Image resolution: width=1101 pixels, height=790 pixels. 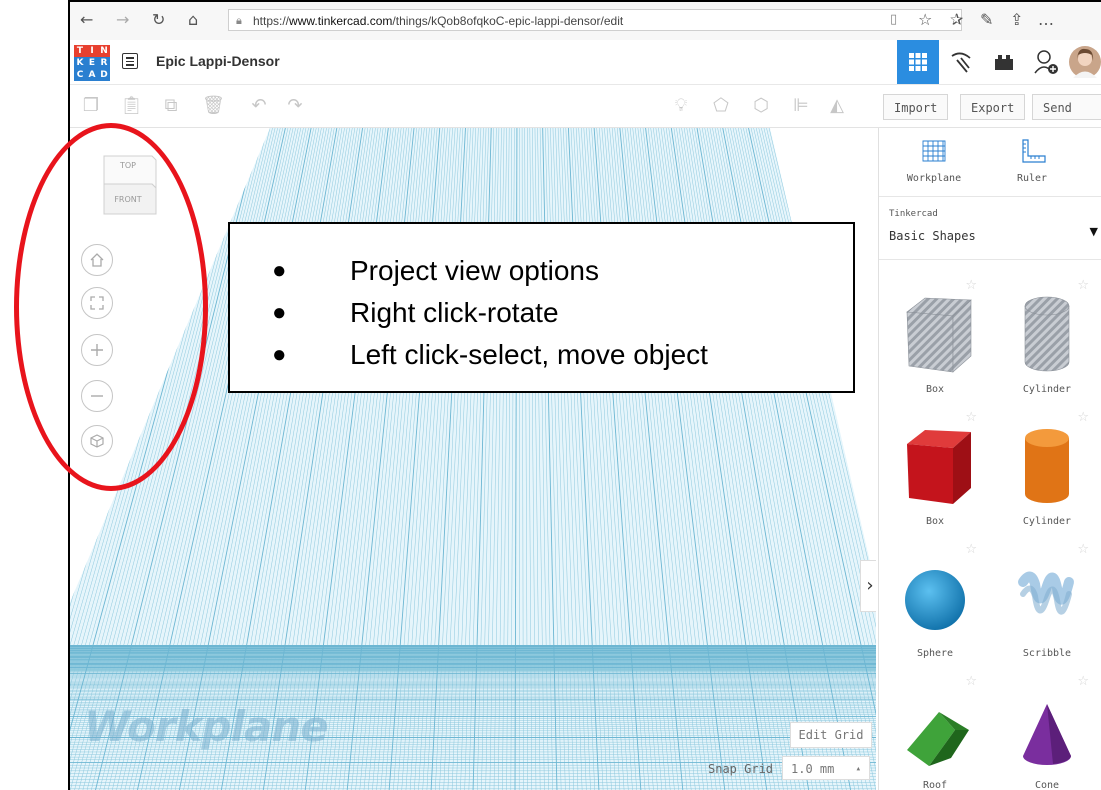 I want to click on shape-tile-cylinder-hole: ☆ Cylinder, so click(x=1046, y=343).